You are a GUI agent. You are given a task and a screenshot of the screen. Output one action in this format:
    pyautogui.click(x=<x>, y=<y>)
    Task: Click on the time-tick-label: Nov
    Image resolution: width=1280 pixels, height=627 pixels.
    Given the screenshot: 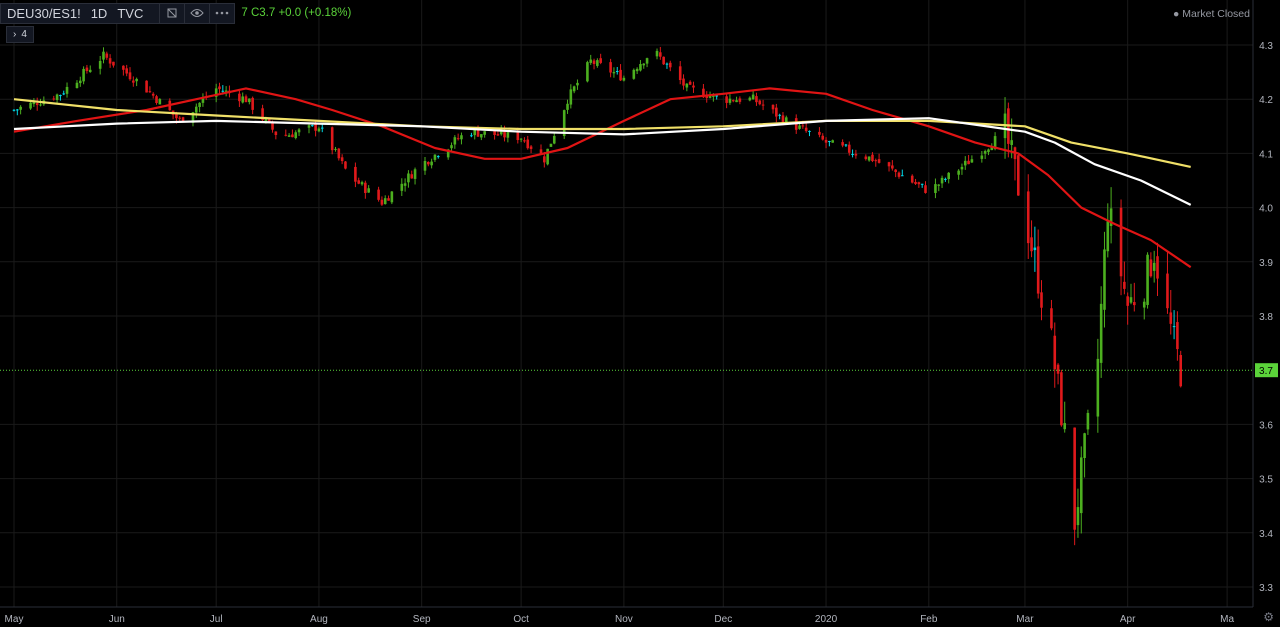 What is the action you would take?
    pyautogui.click(x=624, y=619)
    